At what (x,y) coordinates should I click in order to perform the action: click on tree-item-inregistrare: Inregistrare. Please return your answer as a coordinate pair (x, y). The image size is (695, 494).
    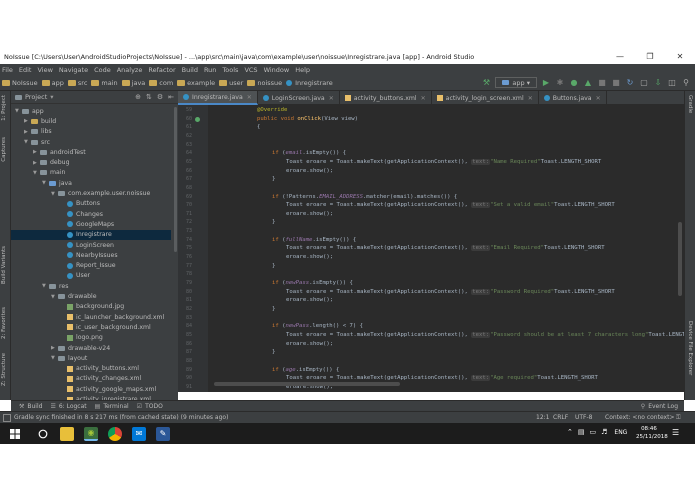
    Looking at the image, I should click on (91, 234).